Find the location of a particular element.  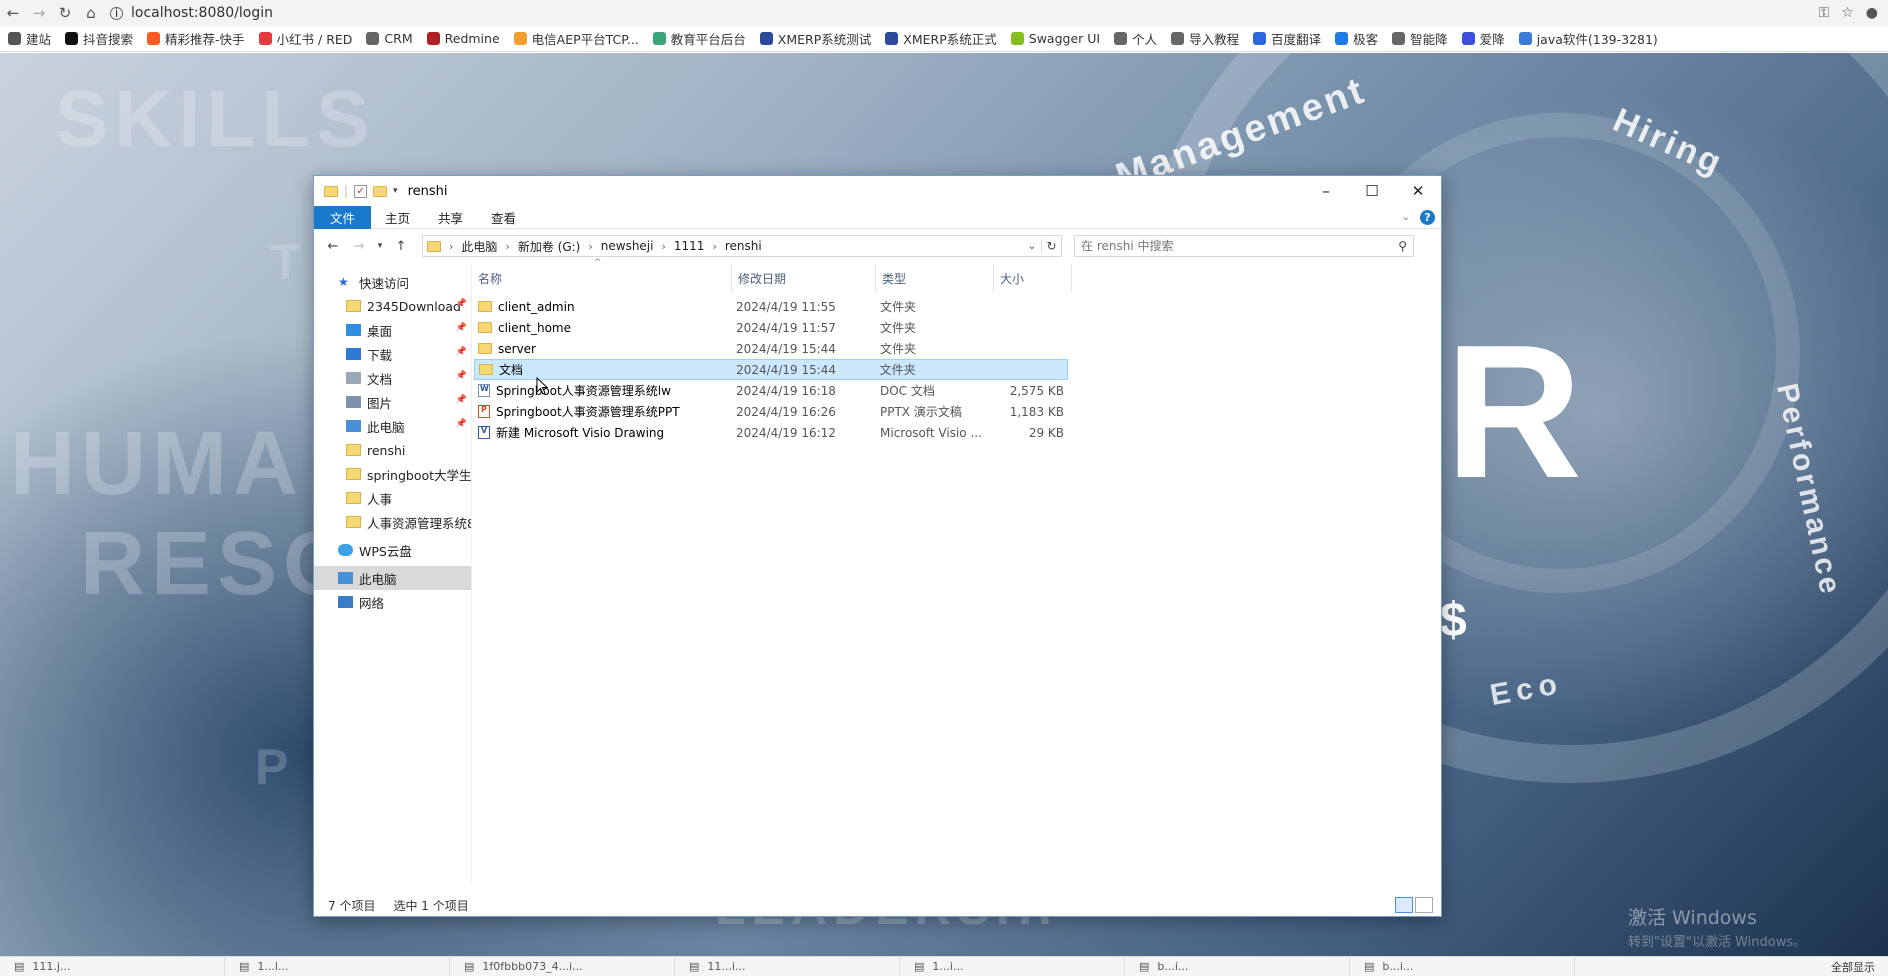

tab-view: 查看 is located at coordinates (503, 217).